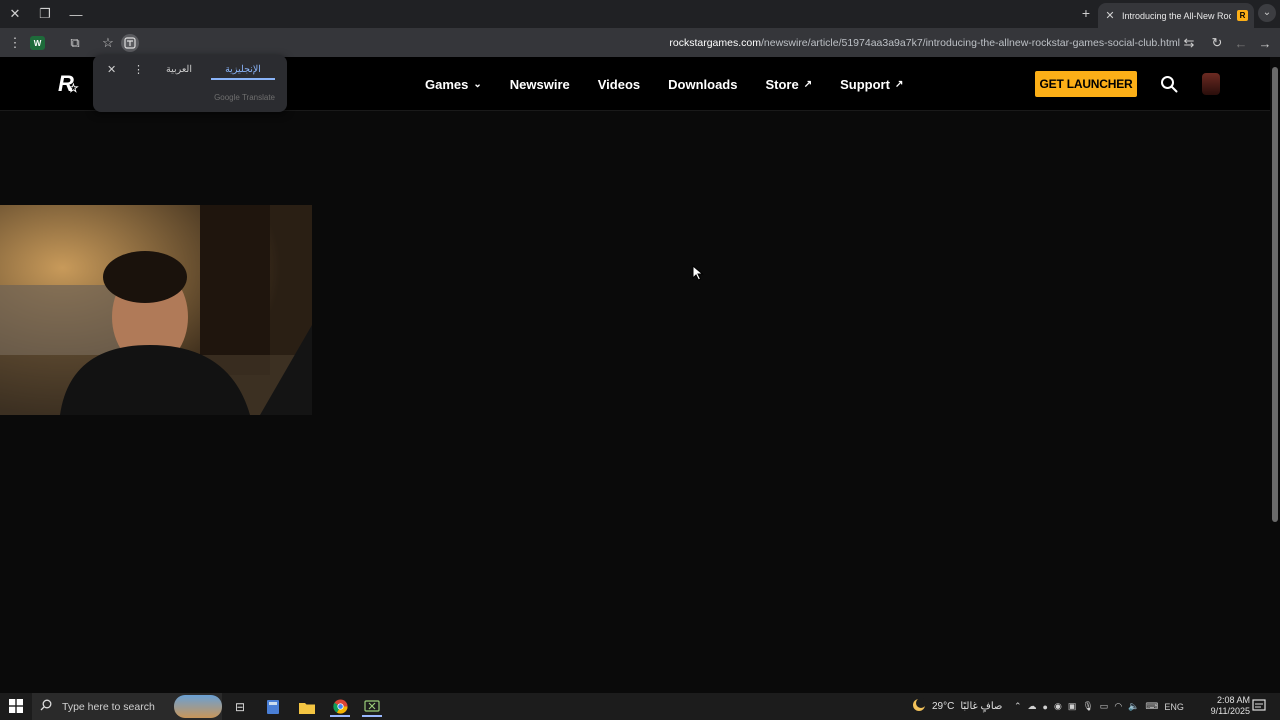  I want to click on tray-chevron-up-icon: ⌃, so click(1018, 706).